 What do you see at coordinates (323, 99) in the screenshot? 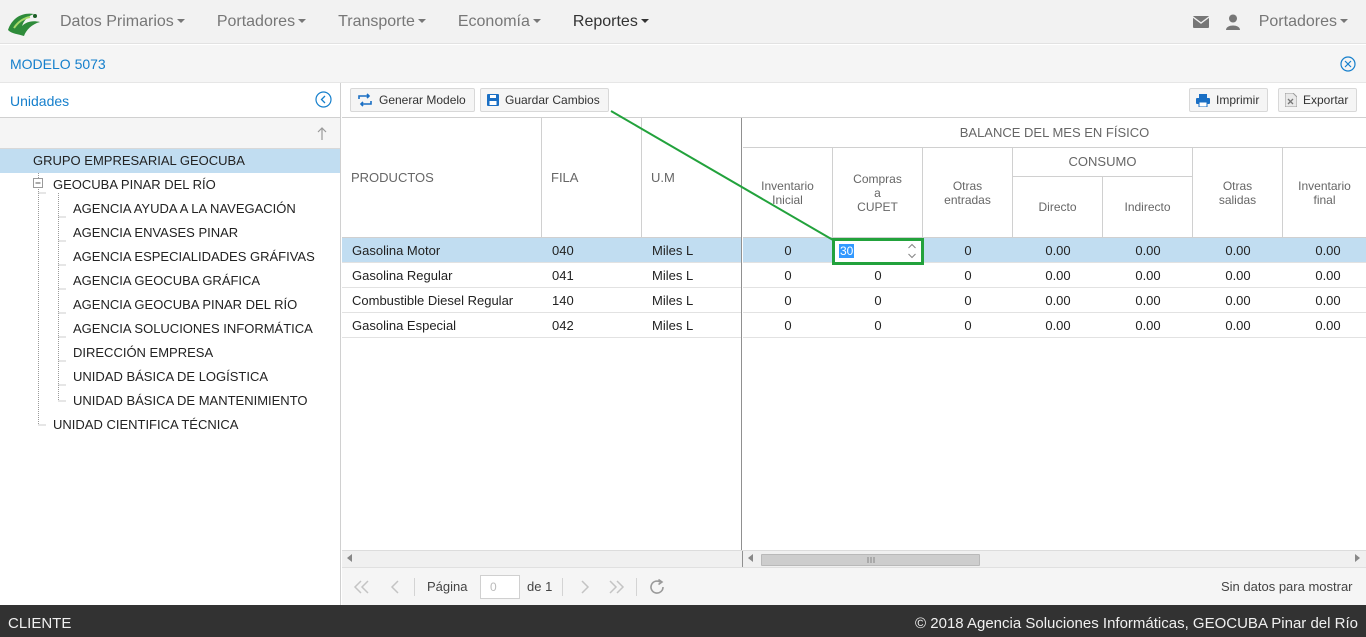
I see `collapse-left-icon` at bounding box center [323, 99].